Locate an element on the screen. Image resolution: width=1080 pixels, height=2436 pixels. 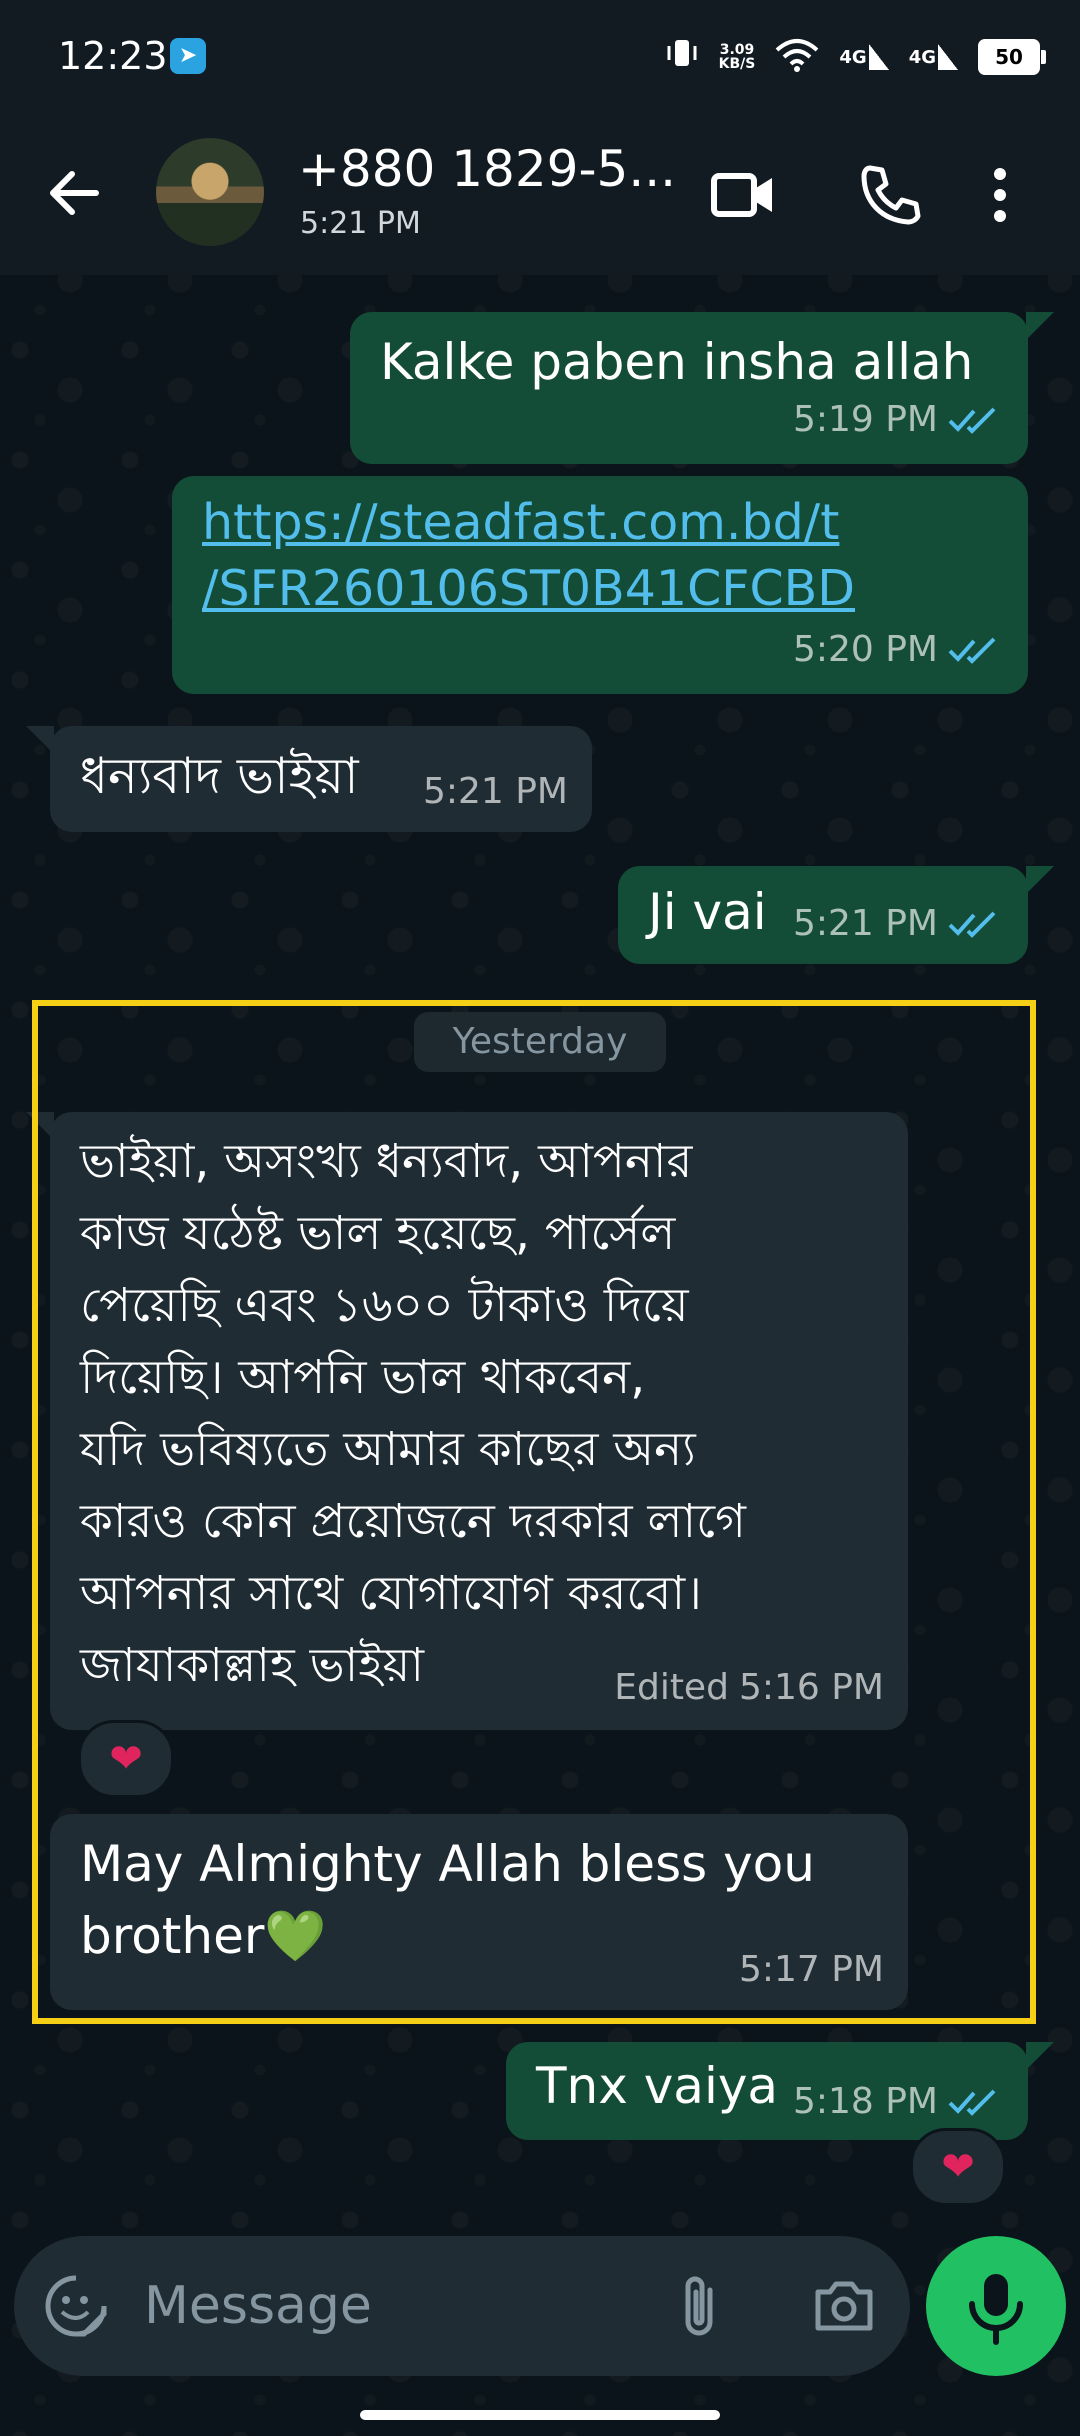
contact-avatar is located at coordinates (210, 192).